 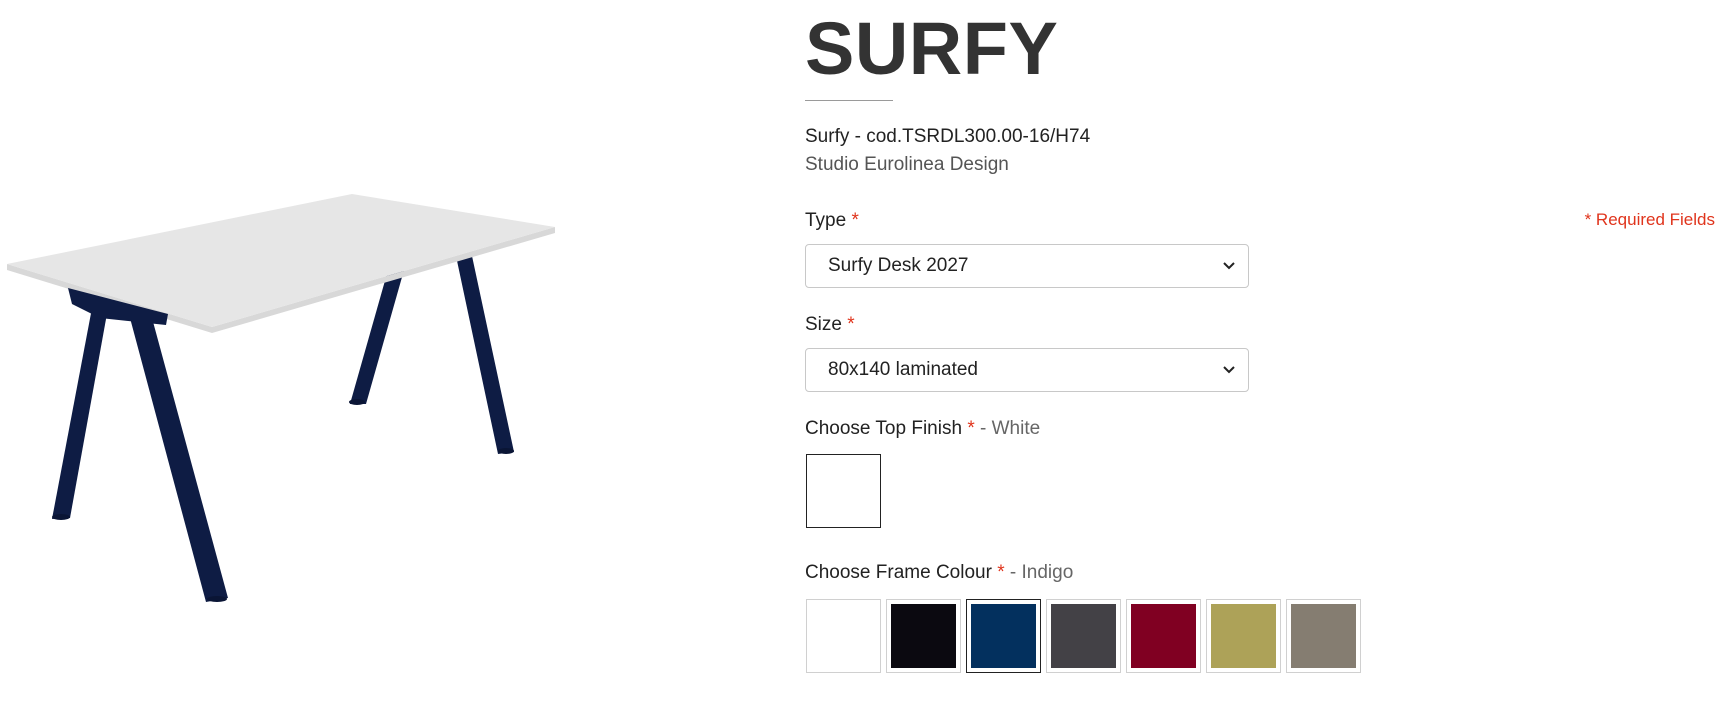 What do you see at coordinates (485, 355) in the screenshot?
I see `back-right-leg` at bounding box center [485, 355].